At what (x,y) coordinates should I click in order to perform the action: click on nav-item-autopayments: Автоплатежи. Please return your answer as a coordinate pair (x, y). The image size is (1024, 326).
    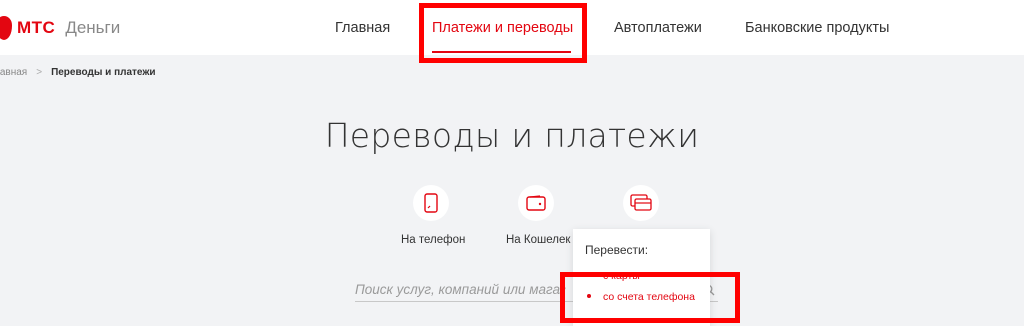
    Looking at the image, I should click on (658, 27).